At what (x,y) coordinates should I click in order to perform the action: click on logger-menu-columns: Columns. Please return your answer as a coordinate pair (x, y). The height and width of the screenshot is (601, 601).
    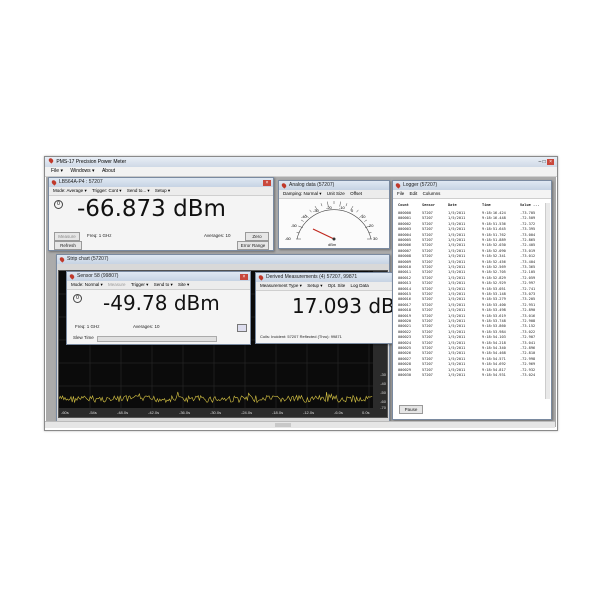
    Looking at the image, I should click on (432, 193).